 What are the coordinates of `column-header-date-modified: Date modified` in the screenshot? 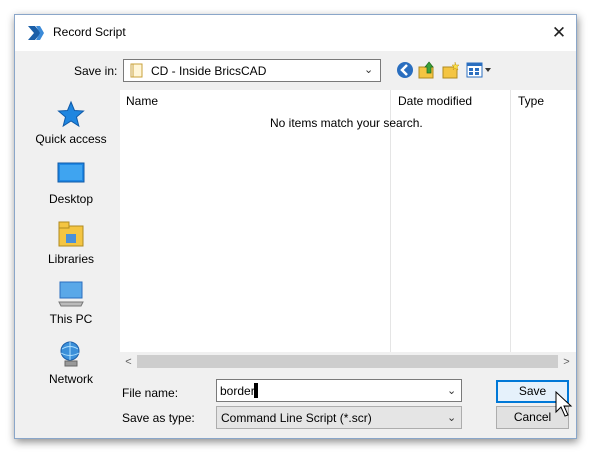 It's located at (435, 101).